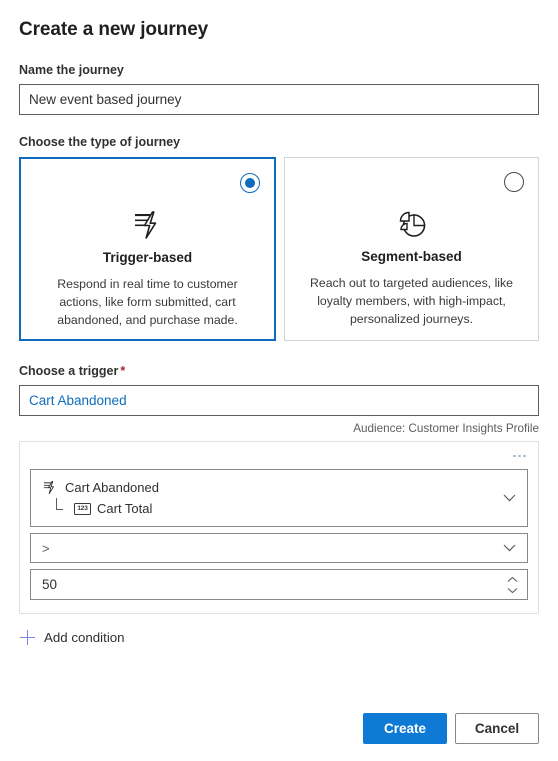 The image size is (558, 761). I want to click on name-journey-input: New event based journey, so click(279, 99).